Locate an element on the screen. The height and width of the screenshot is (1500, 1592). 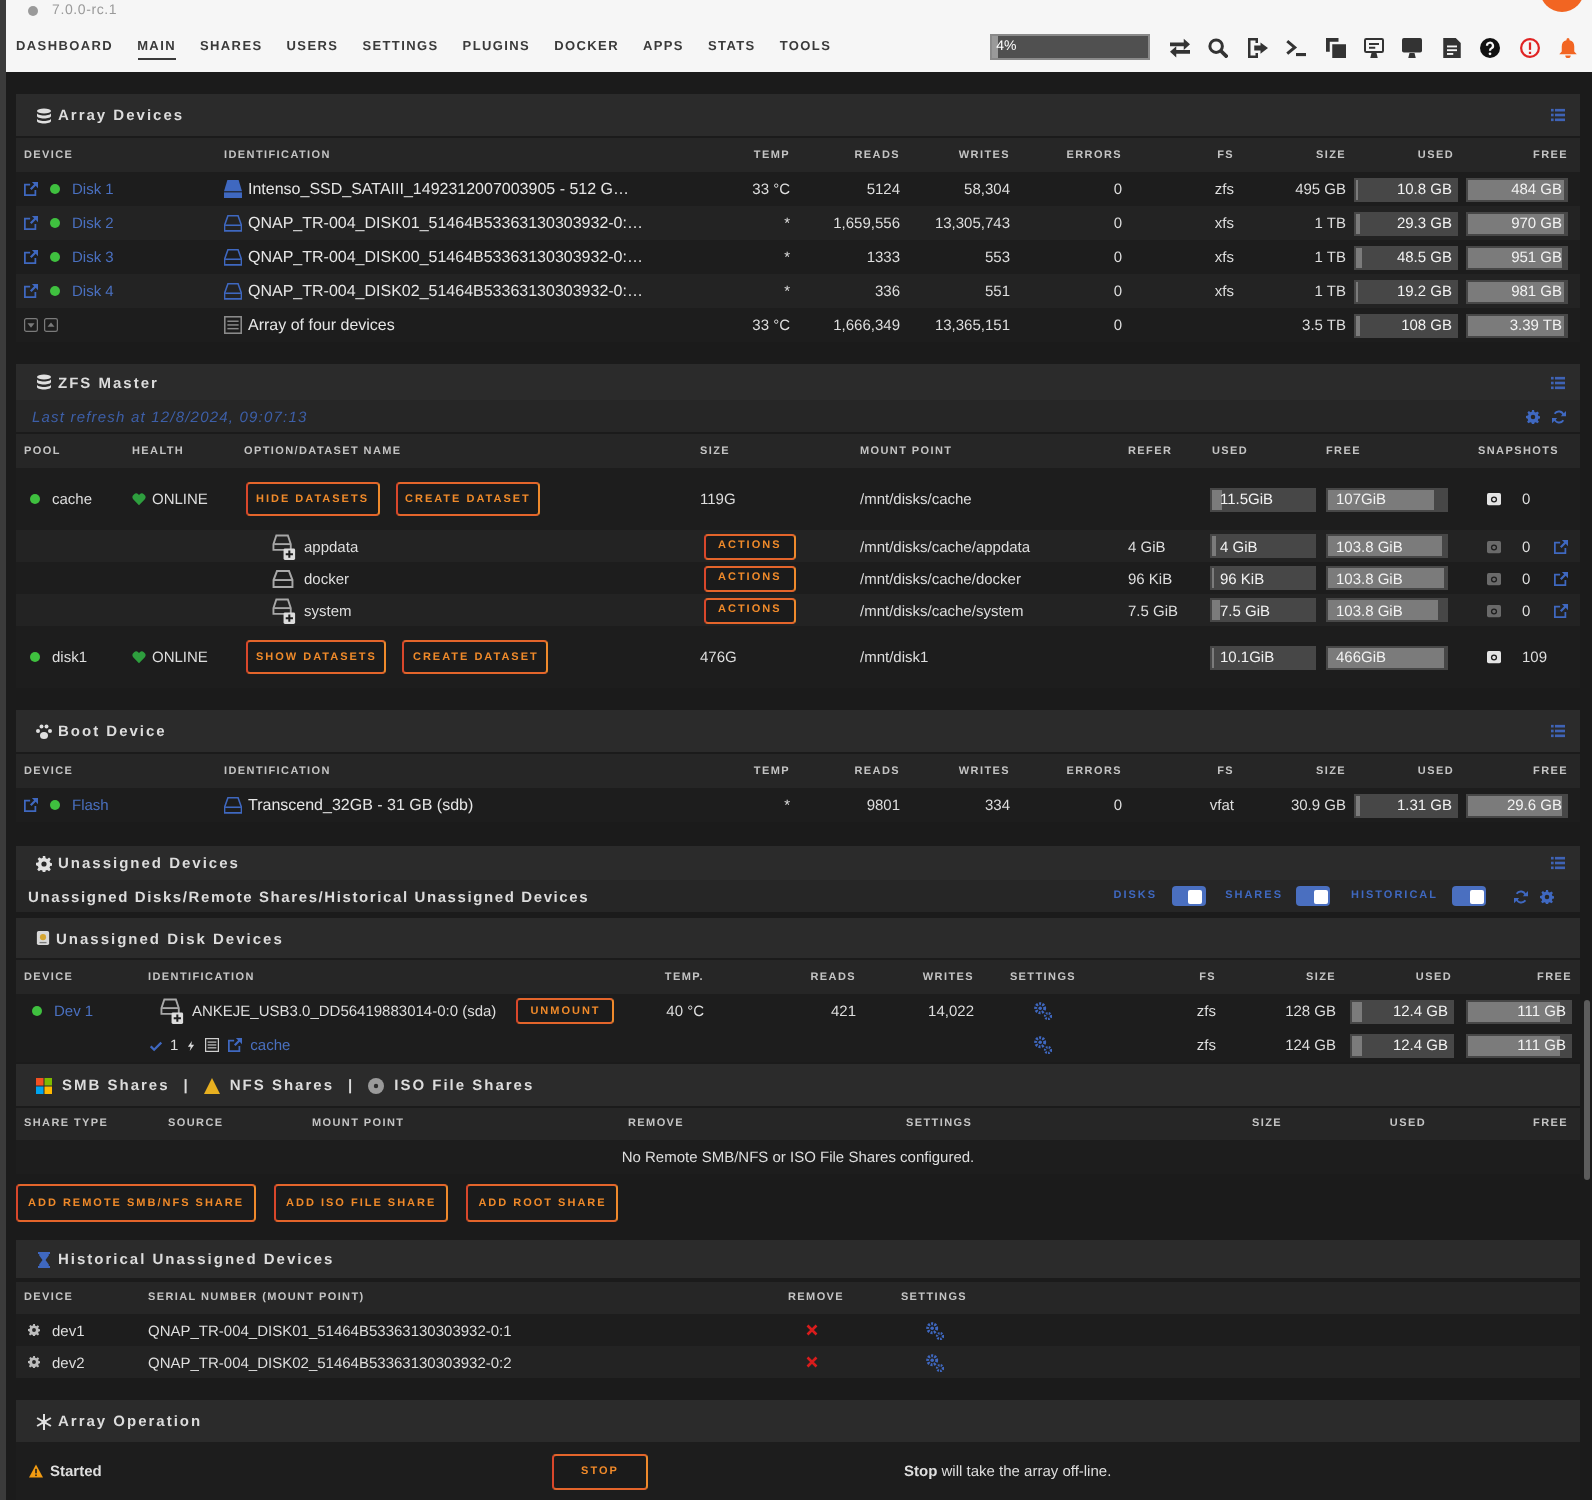
triangle-icon is located at coordinates (211, 1085).